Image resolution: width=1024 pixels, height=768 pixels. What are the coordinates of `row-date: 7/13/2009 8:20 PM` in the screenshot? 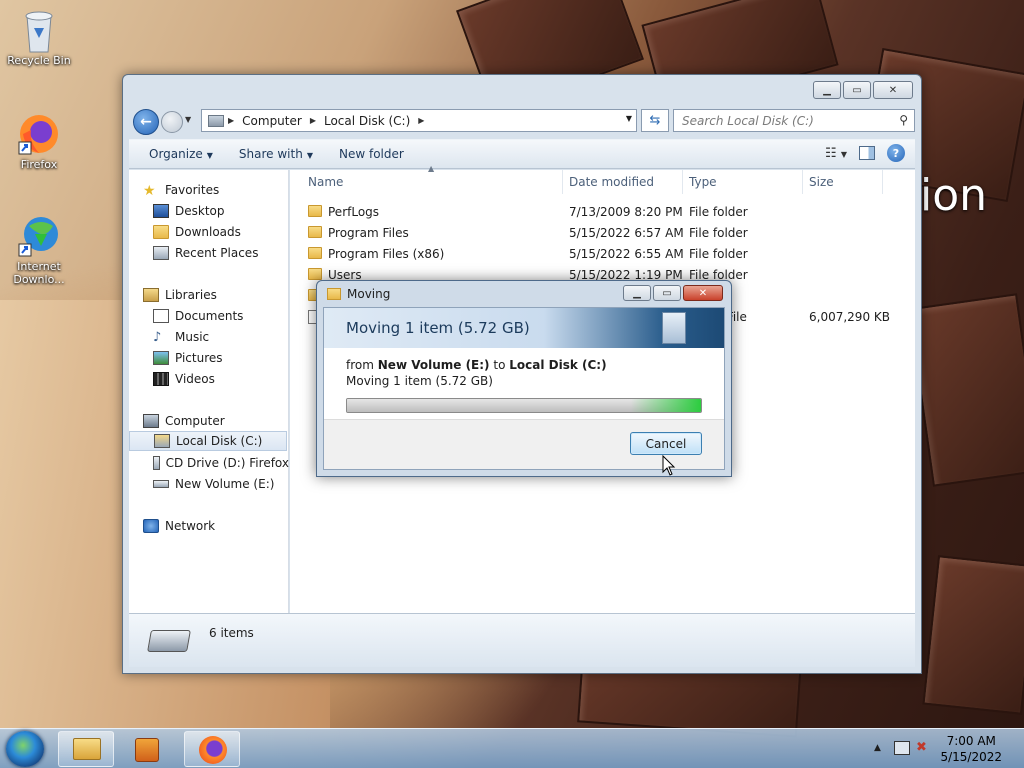 It's located at (626, 212).